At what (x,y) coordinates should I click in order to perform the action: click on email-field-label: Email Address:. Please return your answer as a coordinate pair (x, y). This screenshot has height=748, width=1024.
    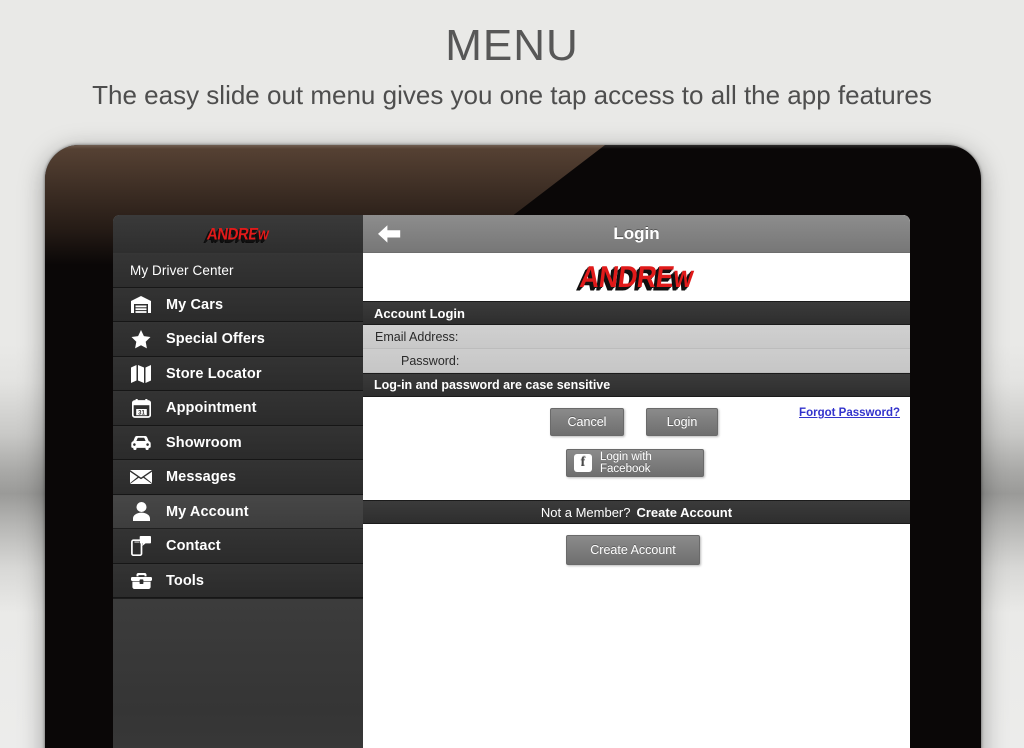
    Looking at the image, I should click on (417, 336).